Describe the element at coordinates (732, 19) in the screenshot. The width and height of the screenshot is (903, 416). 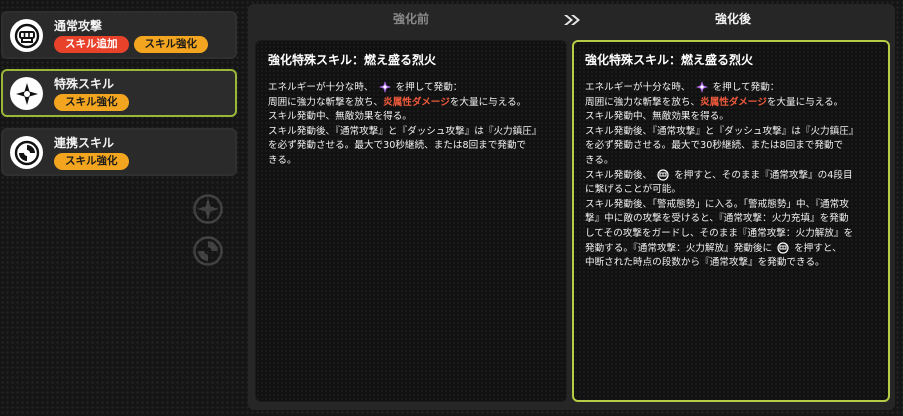
I see `after-header: 強化後` at that location.